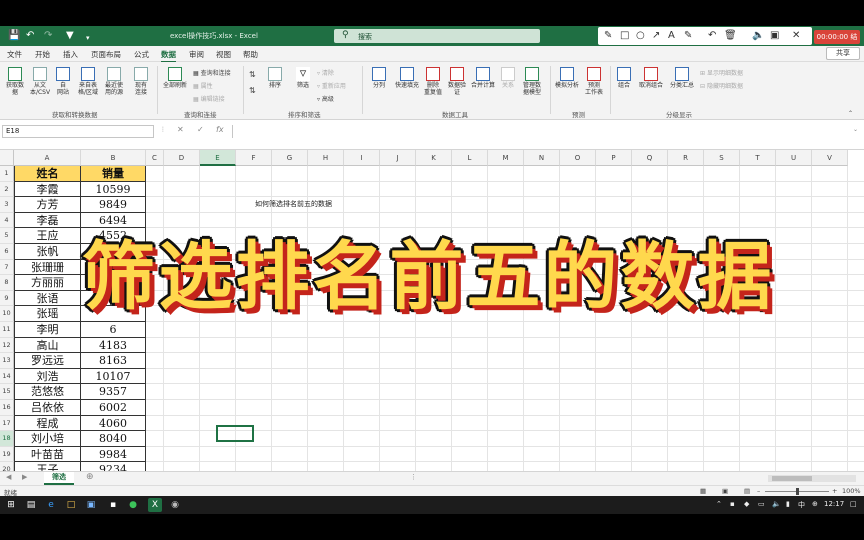 The height and width of the screenshot is (540, 864). What do you see at coordinates (141, 81) in the screenshot?
I see `existing-connections-button: 现有 连接` at bounding box center [141, 81].